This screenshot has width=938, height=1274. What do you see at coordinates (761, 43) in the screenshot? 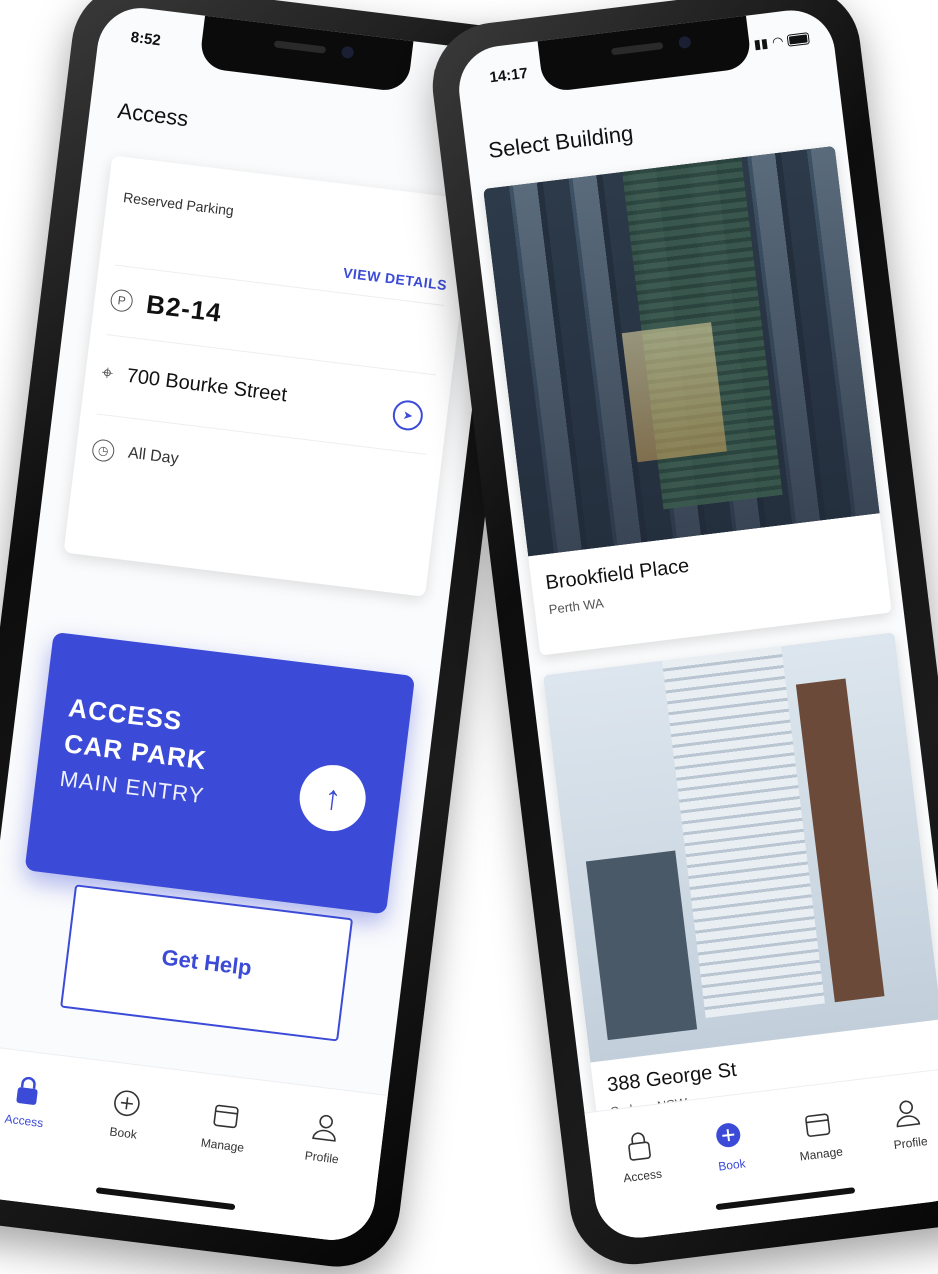
I see `signal-icon: ▮▮` at bounding box center [761, 43].